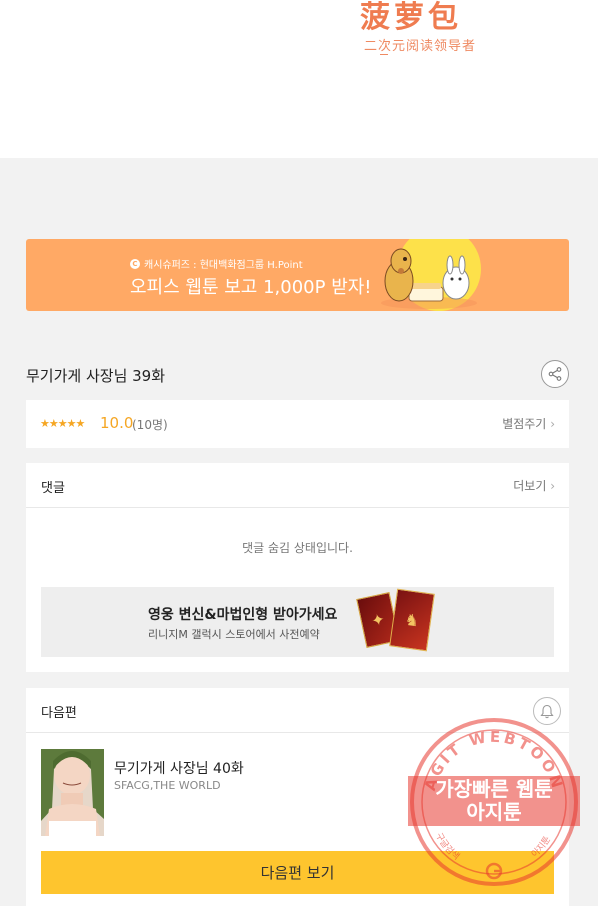  I want to click on comments-more-label: 더보기, so click(530, 486).